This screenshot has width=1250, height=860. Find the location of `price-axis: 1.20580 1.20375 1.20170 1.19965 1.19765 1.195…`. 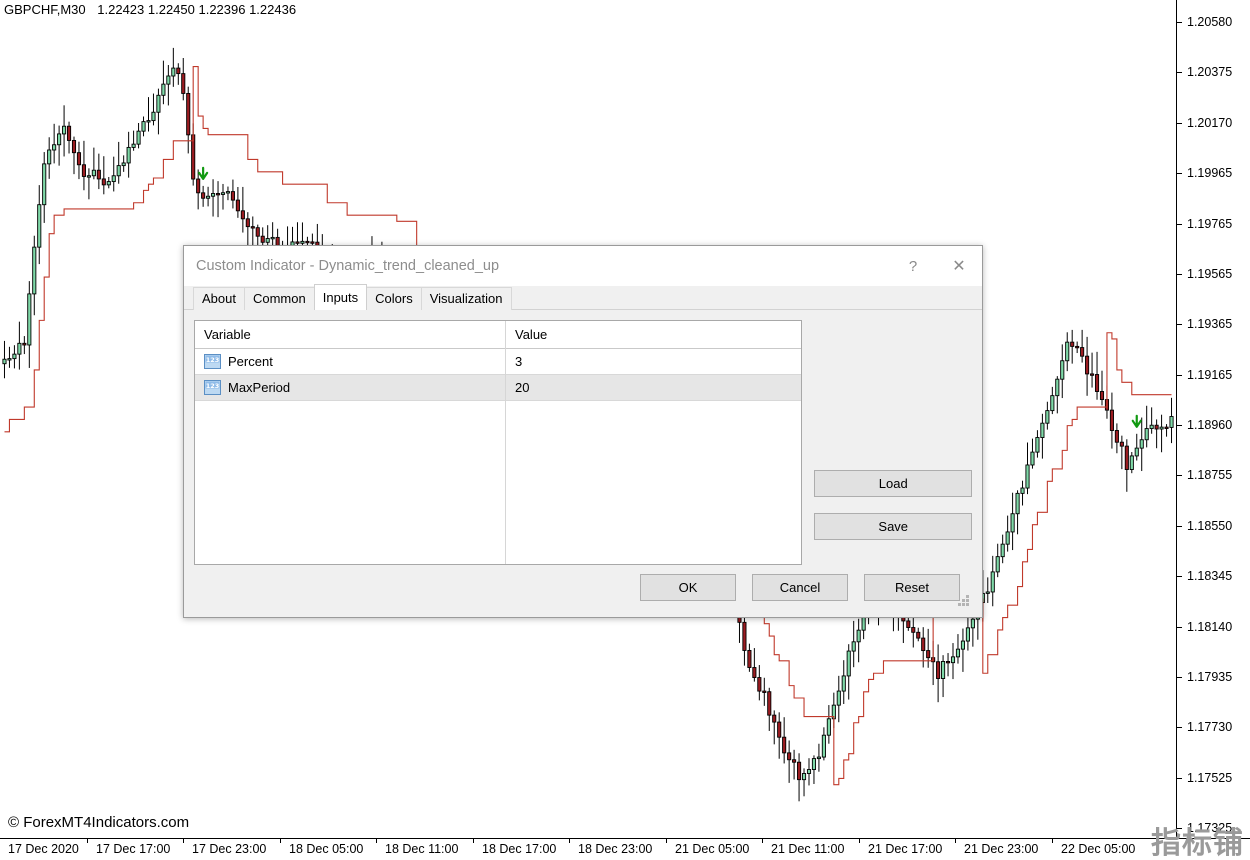

price-axis: 1.20580 1.20375 1.20170 1.19965 1.19765 1.195… is located at coordinates (1213, 419).